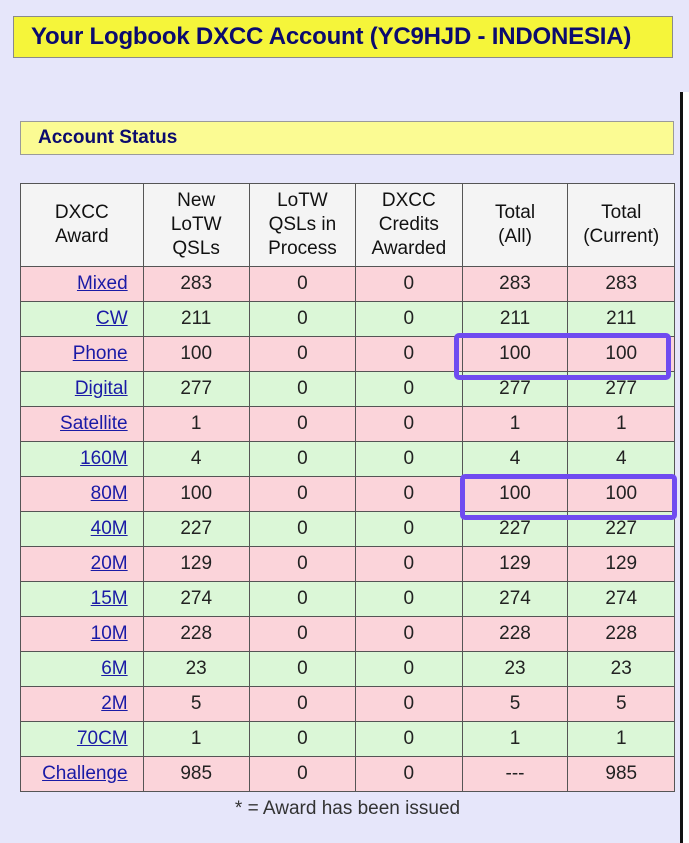 This screenshot has height=843, width=689. Describe the element at coordinates (196, 529) in the screenshot. I see `new-lotw-qsls-cell: 227` at that location.